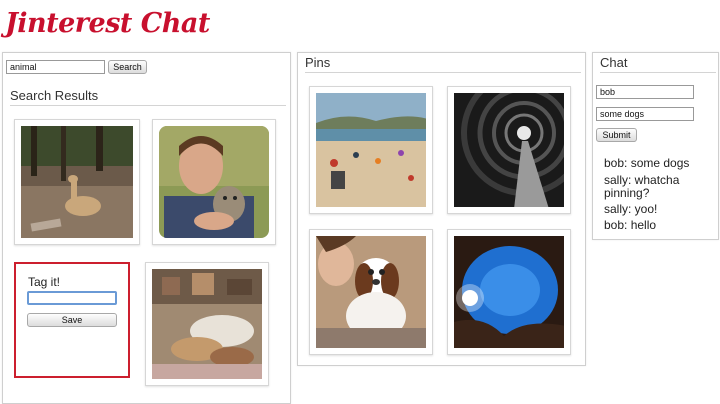 This screenshot has width=720, height=404. Describe the element at coordinates (127, 67) in the screenshot. I see `search-button: Search` at that location.